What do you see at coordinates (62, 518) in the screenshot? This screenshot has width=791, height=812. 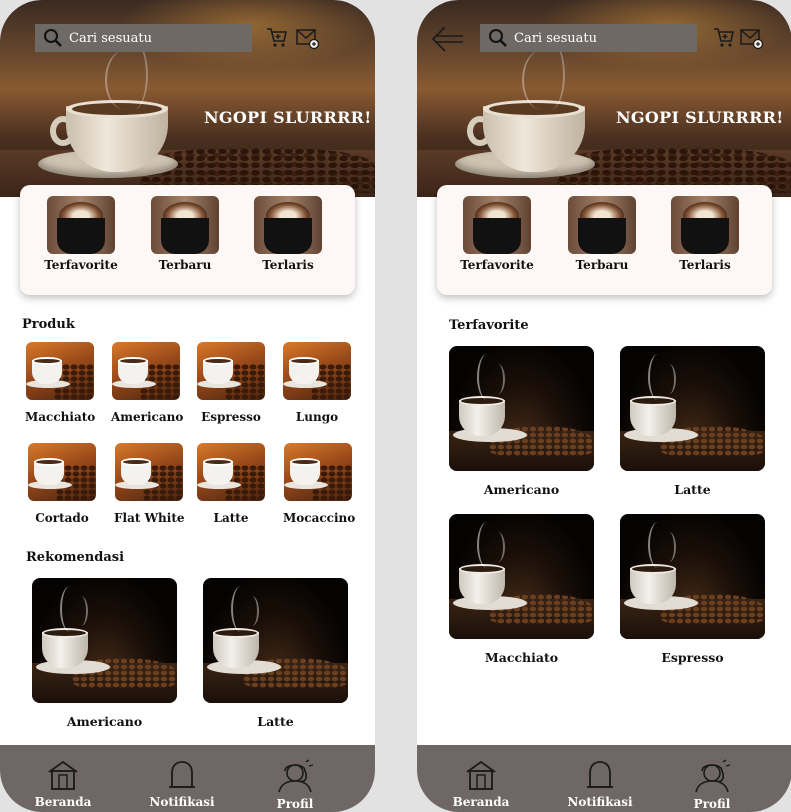 I see `product-label: Cortado` at bounding box center [62, 518].